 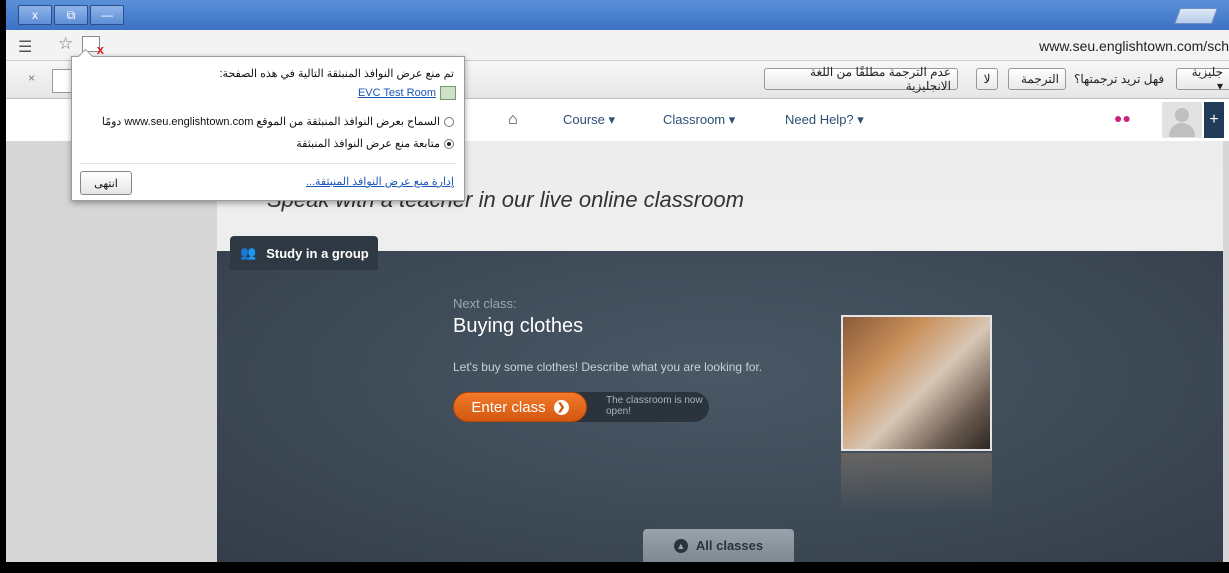 I want to click on add-button: +, so click(x=1214, y=120).